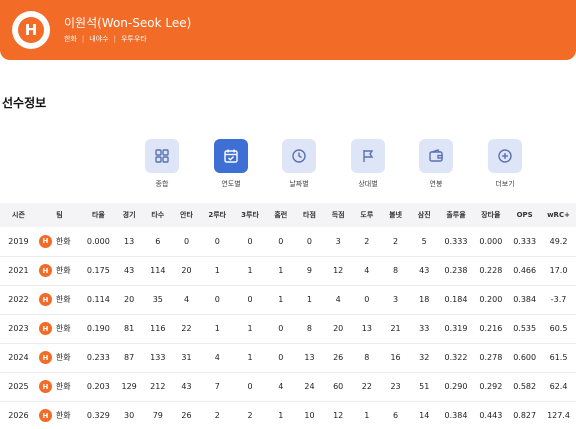 This screenshot has height=429, width=576. What do you see at coordinates (525, 328) in the screenshot?
I see `stat-cell: 0.535` at bounding box center [525, 328].